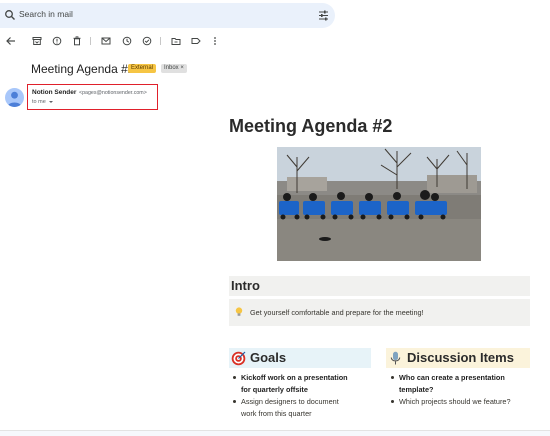  What do you see at coordinates (83, 69) in the screenshot?
I see `email-subject: Meeting Agenda #2` at bounding box center [83, 69].